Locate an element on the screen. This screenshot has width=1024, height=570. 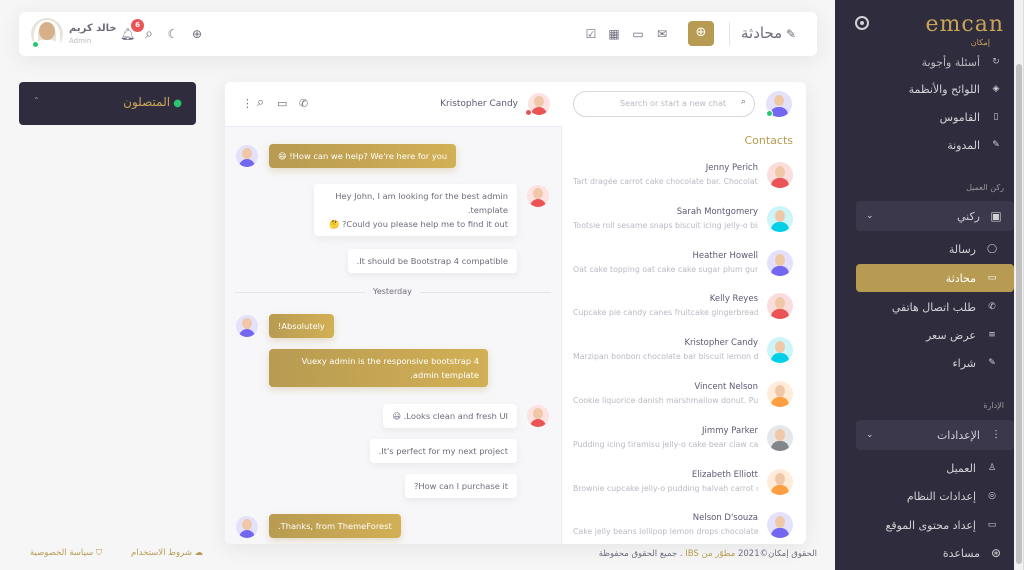
user-name: خالد كريم is located at coordinates (93, 28).